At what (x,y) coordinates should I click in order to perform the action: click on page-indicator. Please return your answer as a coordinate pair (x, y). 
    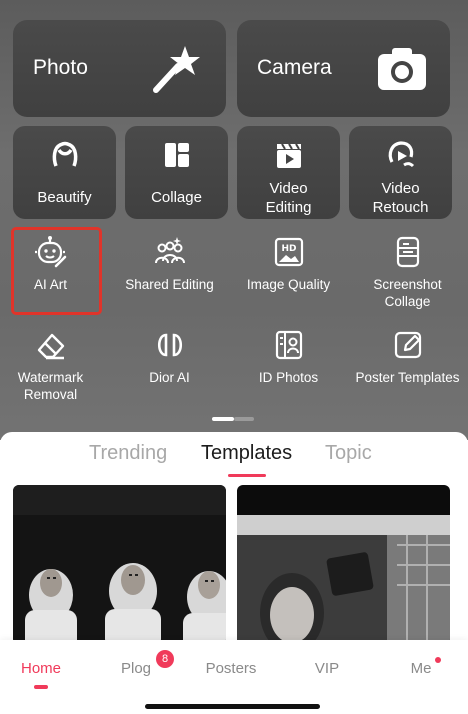
    Looking at the image, I should click on (233, 419).